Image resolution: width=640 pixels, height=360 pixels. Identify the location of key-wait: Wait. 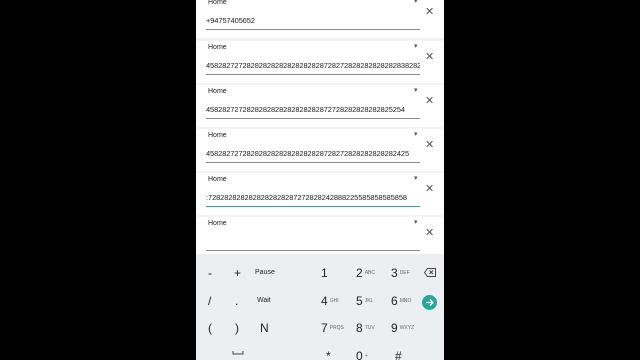
(264, 300).